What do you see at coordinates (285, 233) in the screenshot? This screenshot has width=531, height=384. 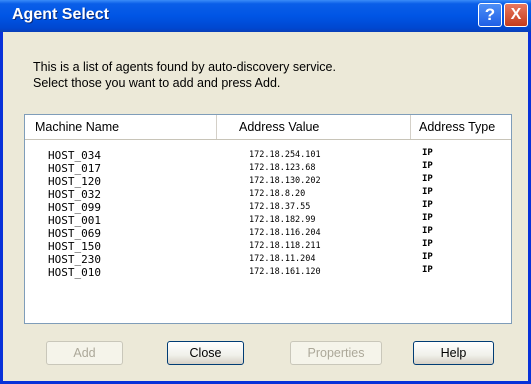 I see `address-value: 172.18.116.204` at bounding box center [285, 233].